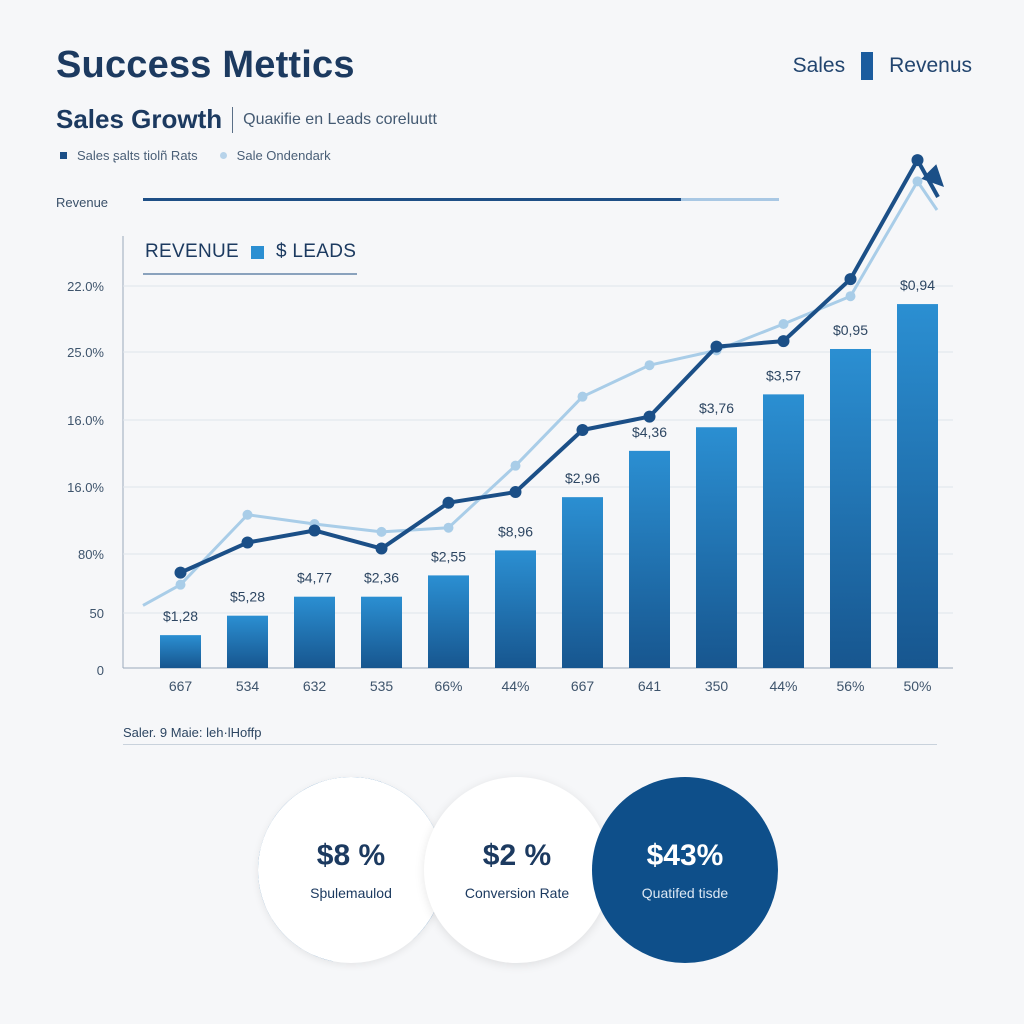 The width and height of the screenshot is (1024, 1024). I want to click on kpi-value: $8 %, so click(351, 855).